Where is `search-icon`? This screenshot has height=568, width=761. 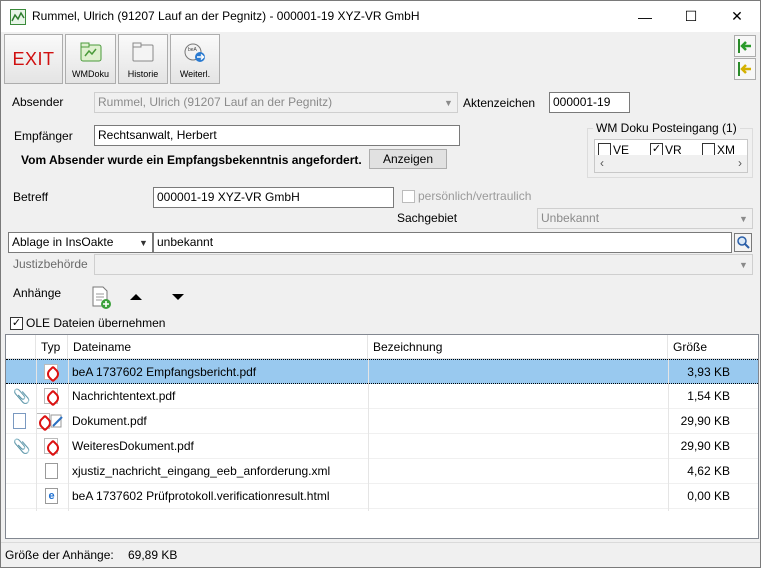
search-icon is located at coordinates (743, 242).